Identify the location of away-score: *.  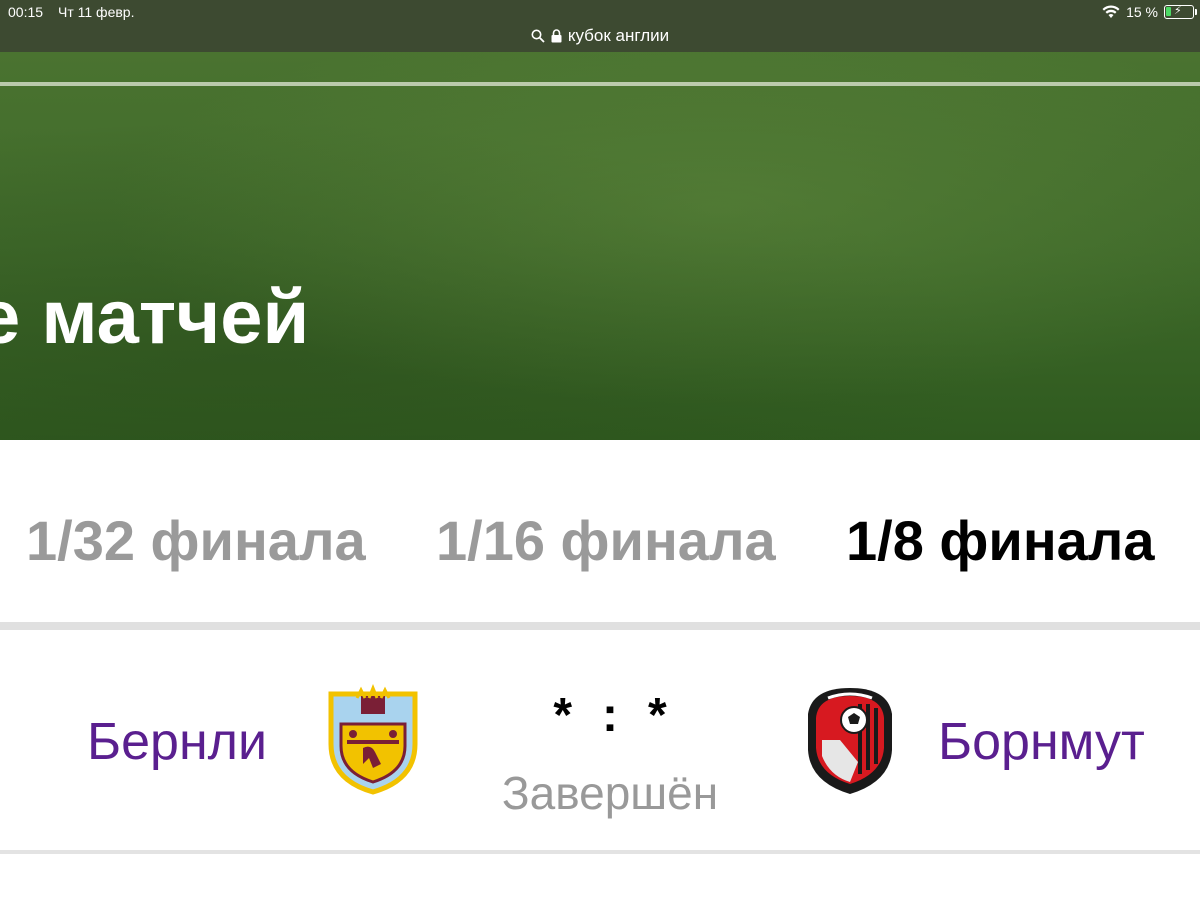
(657, 715).